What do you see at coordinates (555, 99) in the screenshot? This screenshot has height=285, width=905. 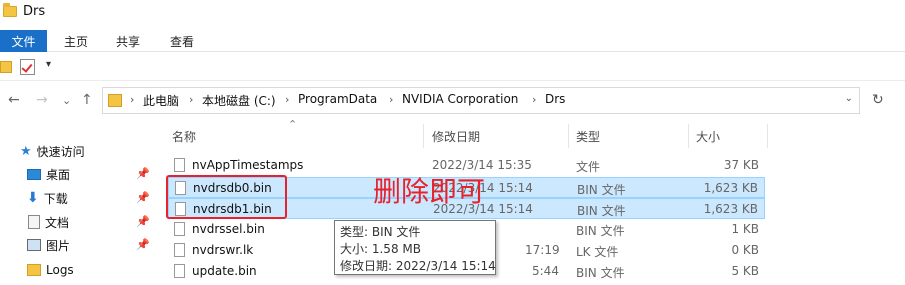 I see `breadcrumb-drs: Drs` at bounding box center [555, 99].